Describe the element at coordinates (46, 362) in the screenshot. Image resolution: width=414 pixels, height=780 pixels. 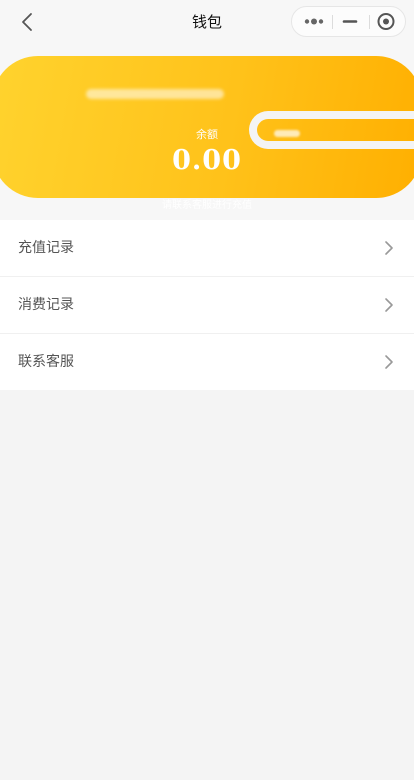
I see `menu-item-label: 联系客服` at that location.